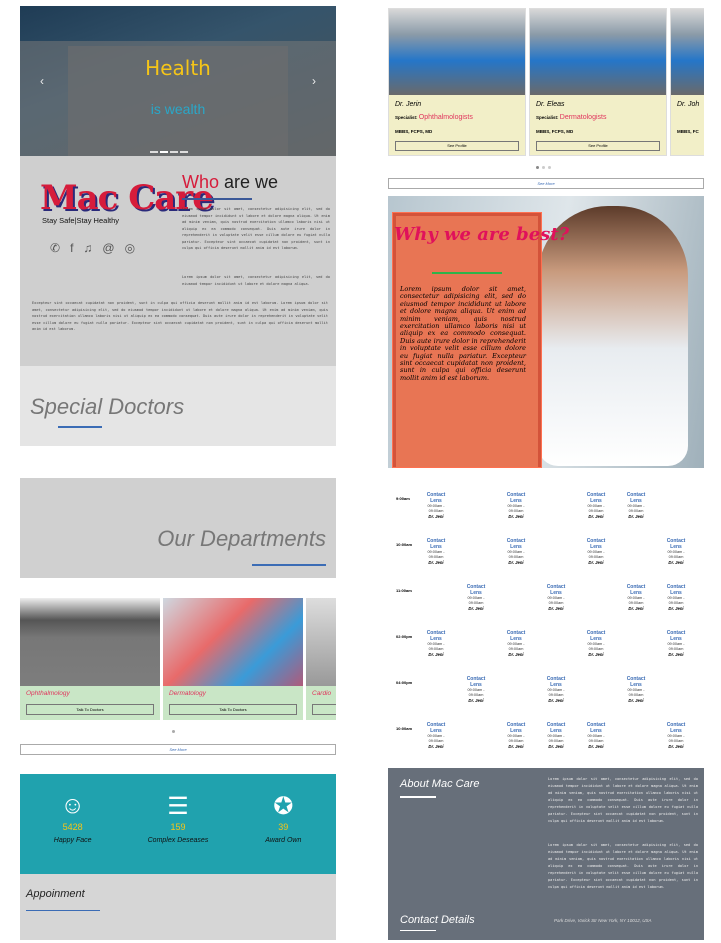  I want to click on doctor-name: Dr. Joh, so click(688, 104).